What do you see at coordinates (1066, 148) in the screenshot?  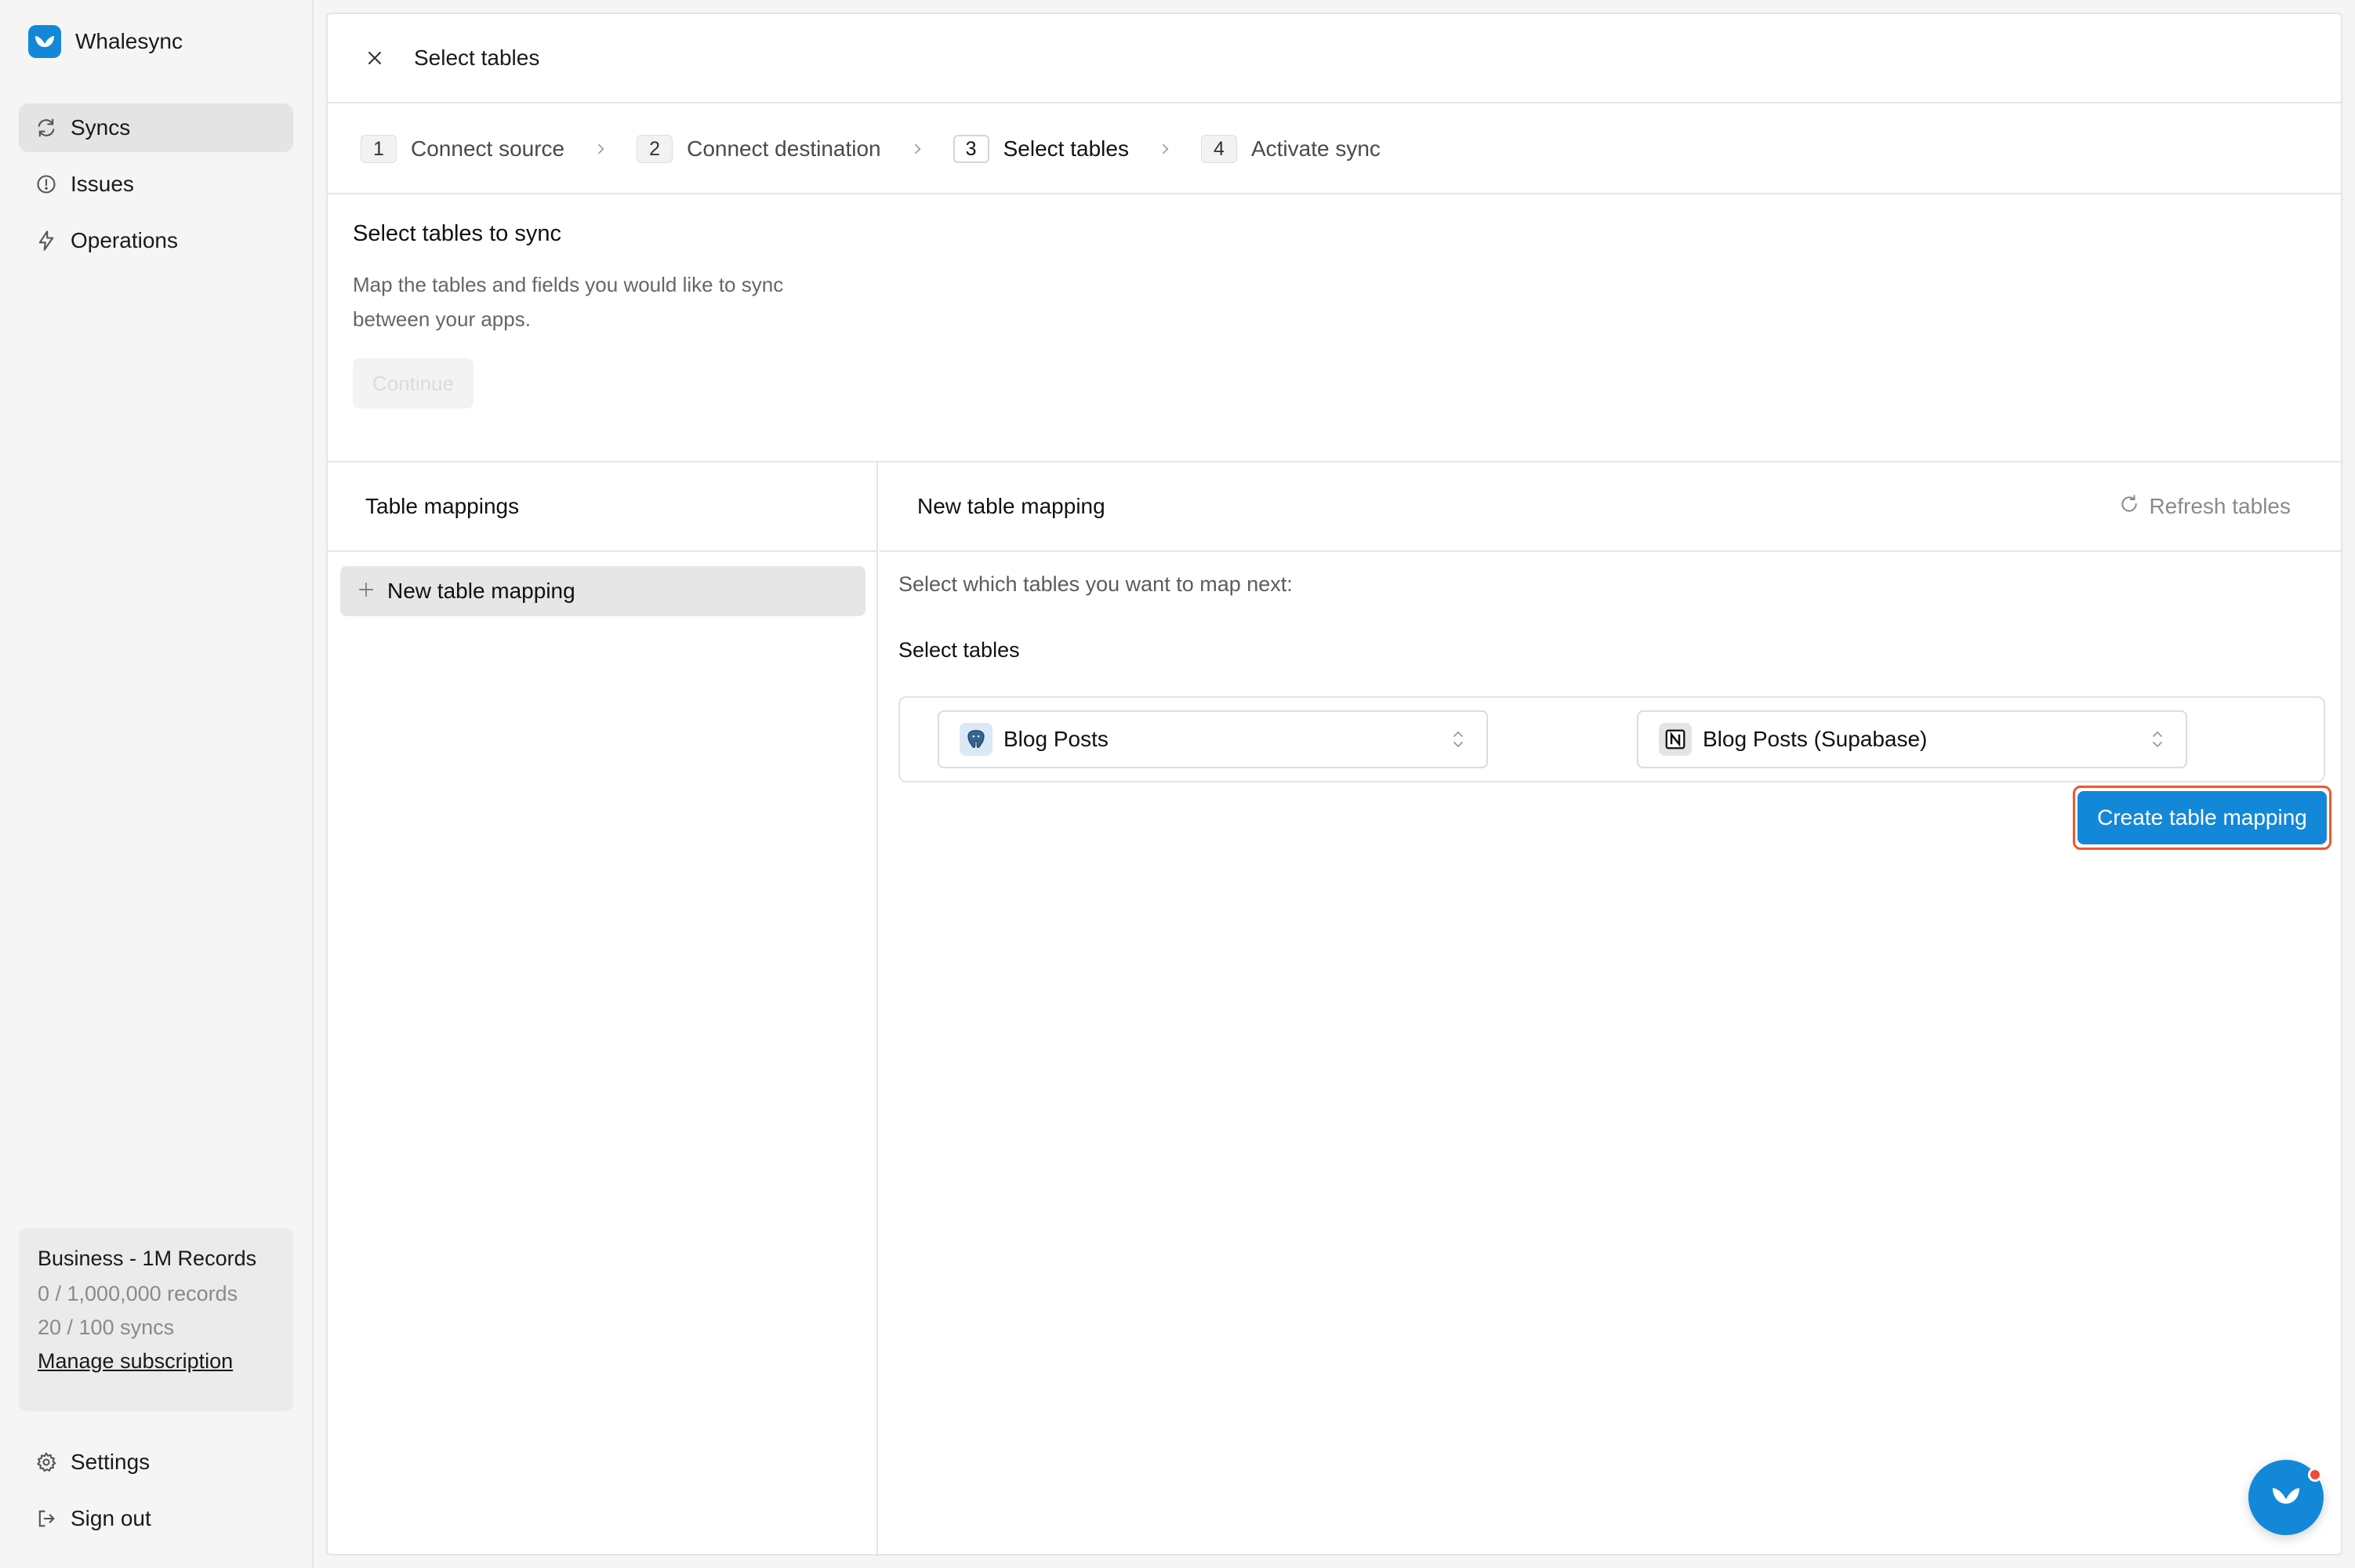 I see `step-label: Select tables` at bounding box center [1066, 148].